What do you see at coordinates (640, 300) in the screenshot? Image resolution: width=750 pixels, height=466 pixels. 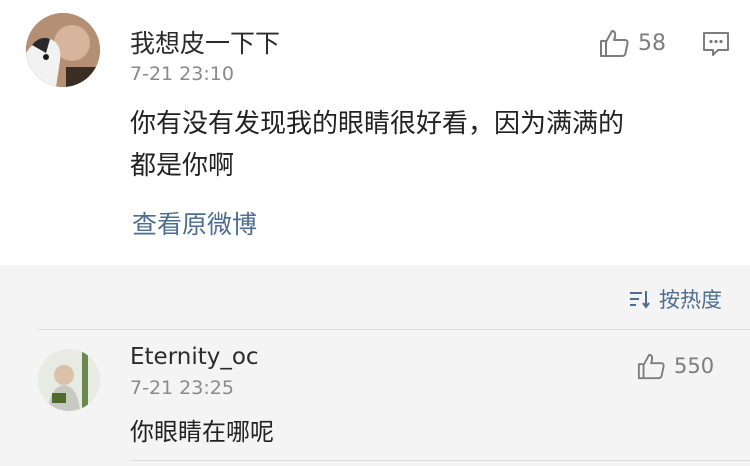 I see `sort-icon` at bounding box center [640, 300].